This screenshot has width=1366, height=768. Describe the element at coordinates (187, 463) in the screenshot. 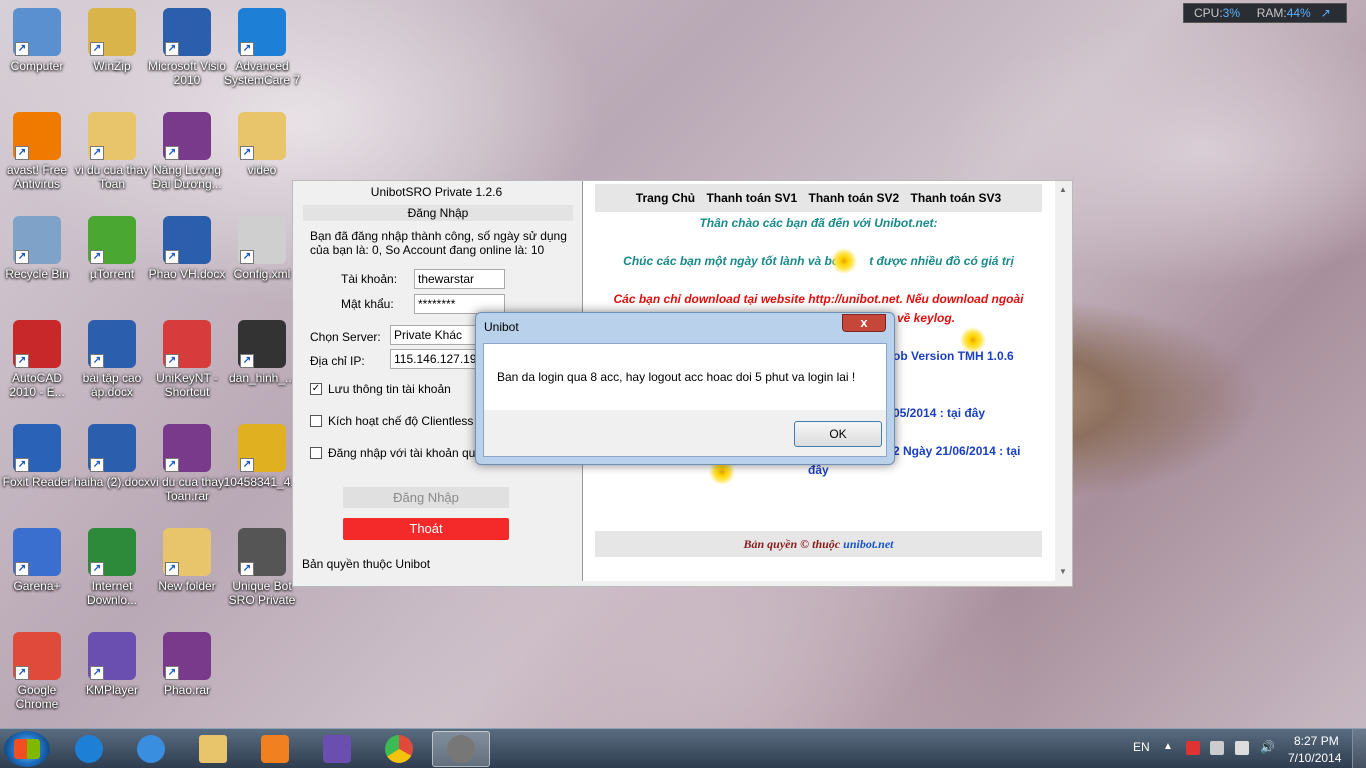

I see `desktop-icon: ↗ vi du cua thay Toan.rar` at that location.